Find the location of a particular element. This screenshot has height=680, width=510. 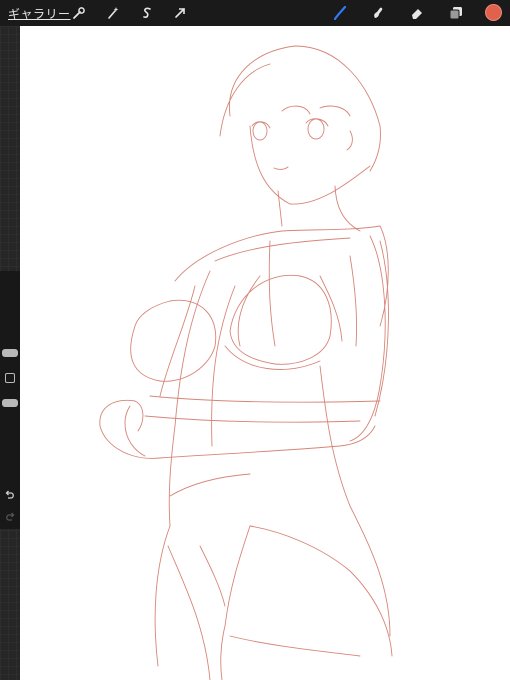

smudge-icon is located at coordinates (378, 13).